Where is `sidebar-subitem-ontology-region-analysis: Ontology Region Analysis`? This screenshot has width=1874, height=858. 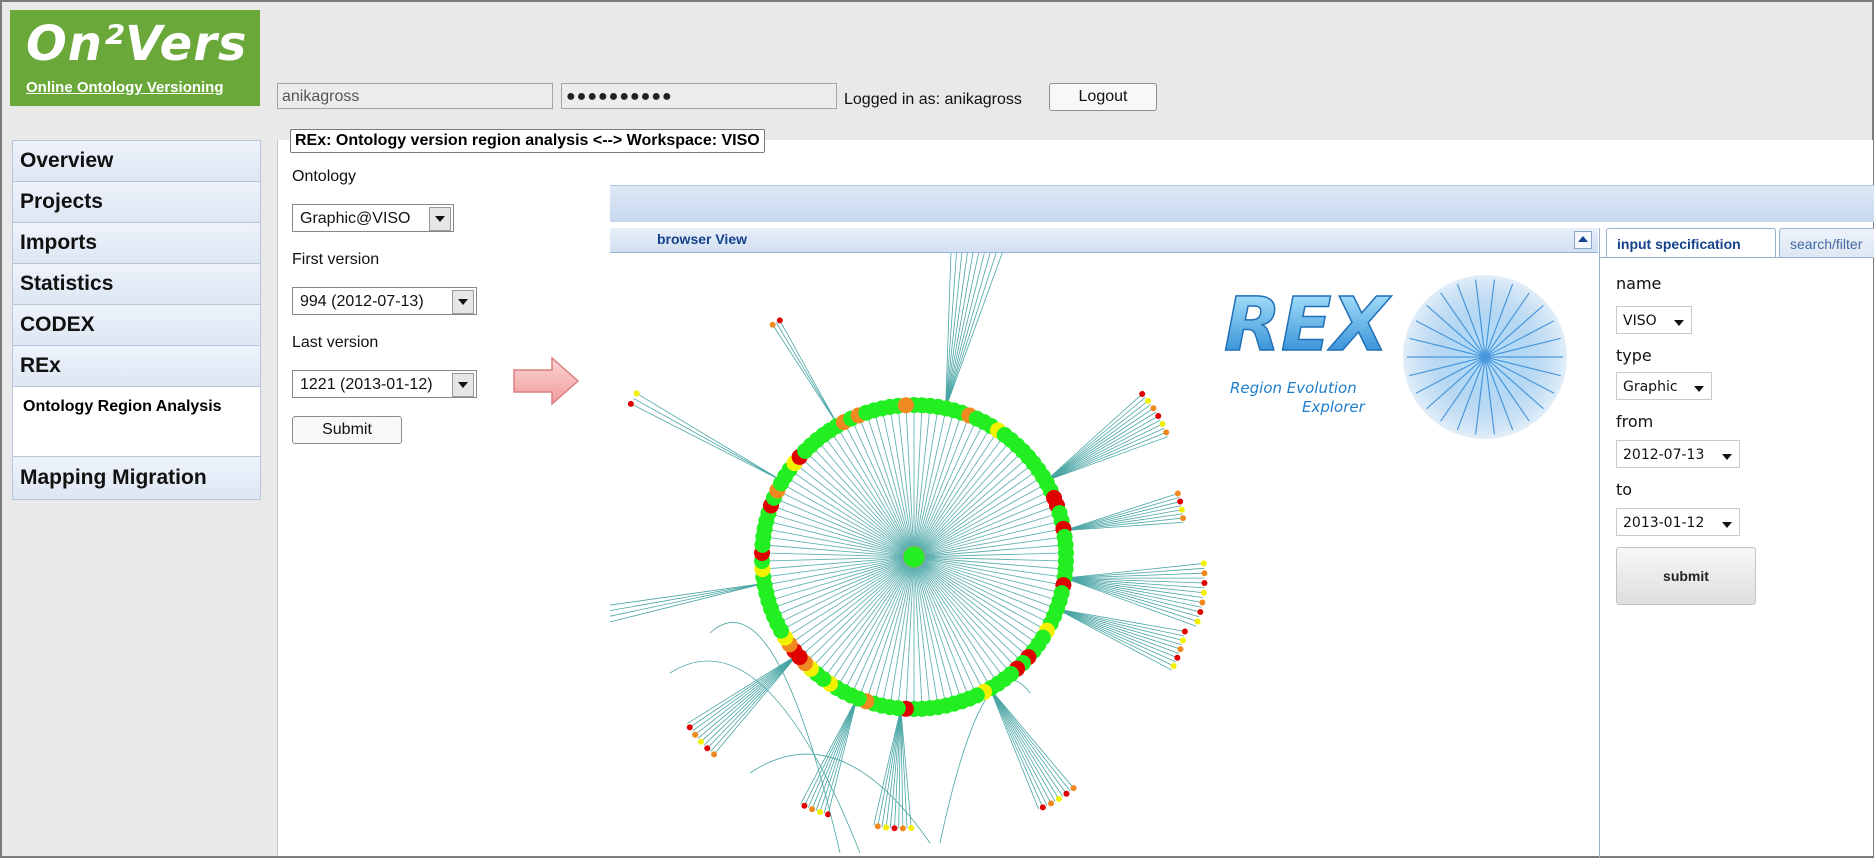
sidebar-subitem-ontology-region-analysis: Ontology Region Analysis is located at coordinates (136, 422).